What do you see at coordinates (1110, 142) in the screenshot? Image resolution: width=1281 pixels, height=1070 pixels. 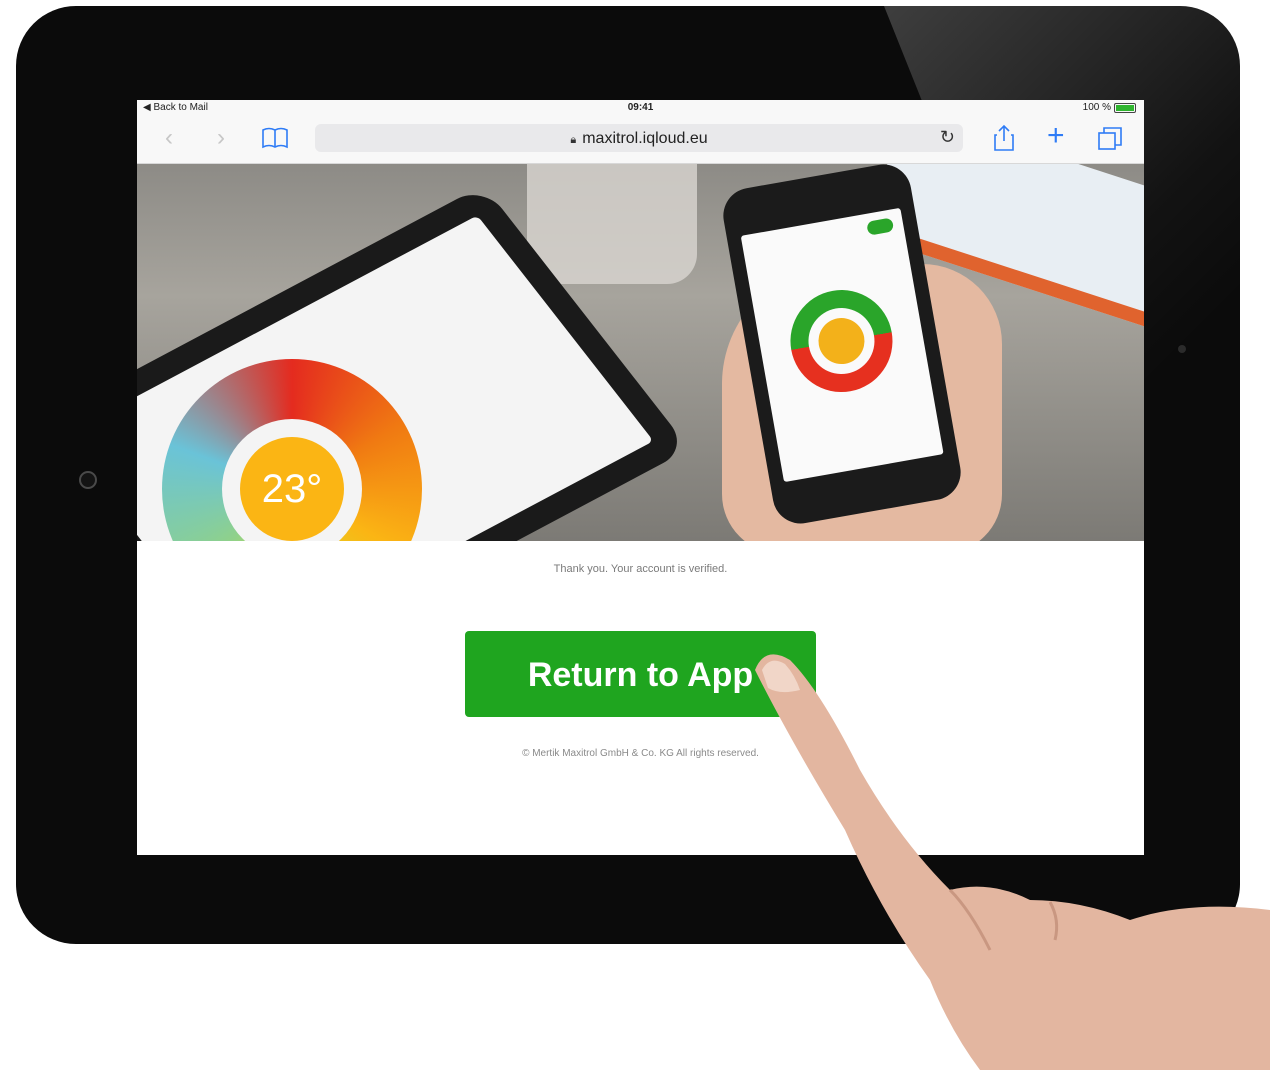 I see `tabs-icon` at bounding box center [1110, 142].